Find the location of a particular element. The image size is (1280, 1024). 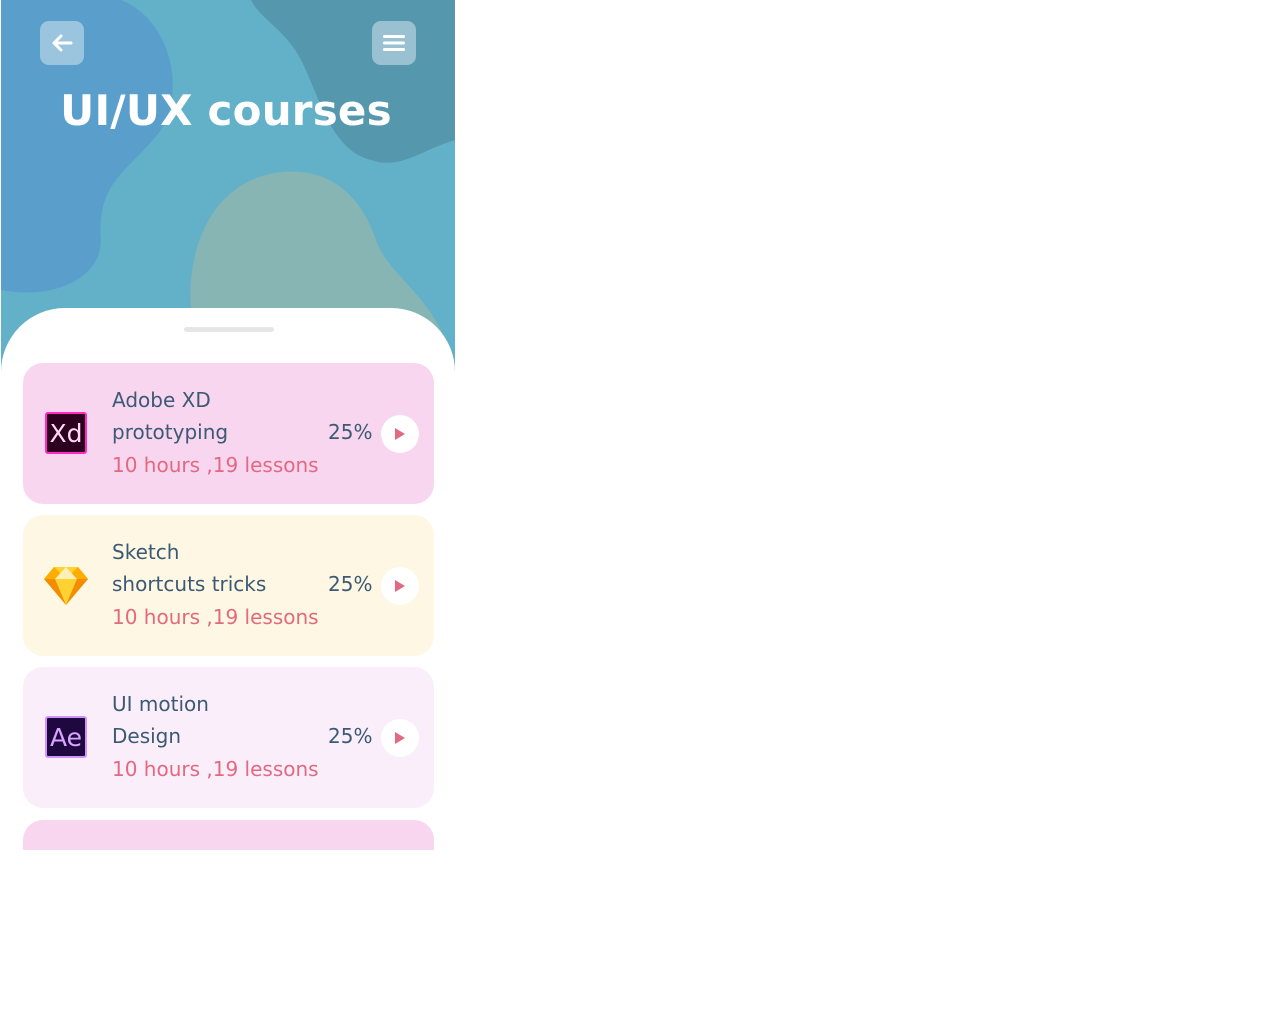

back-button is located at coordinates (62, 43).